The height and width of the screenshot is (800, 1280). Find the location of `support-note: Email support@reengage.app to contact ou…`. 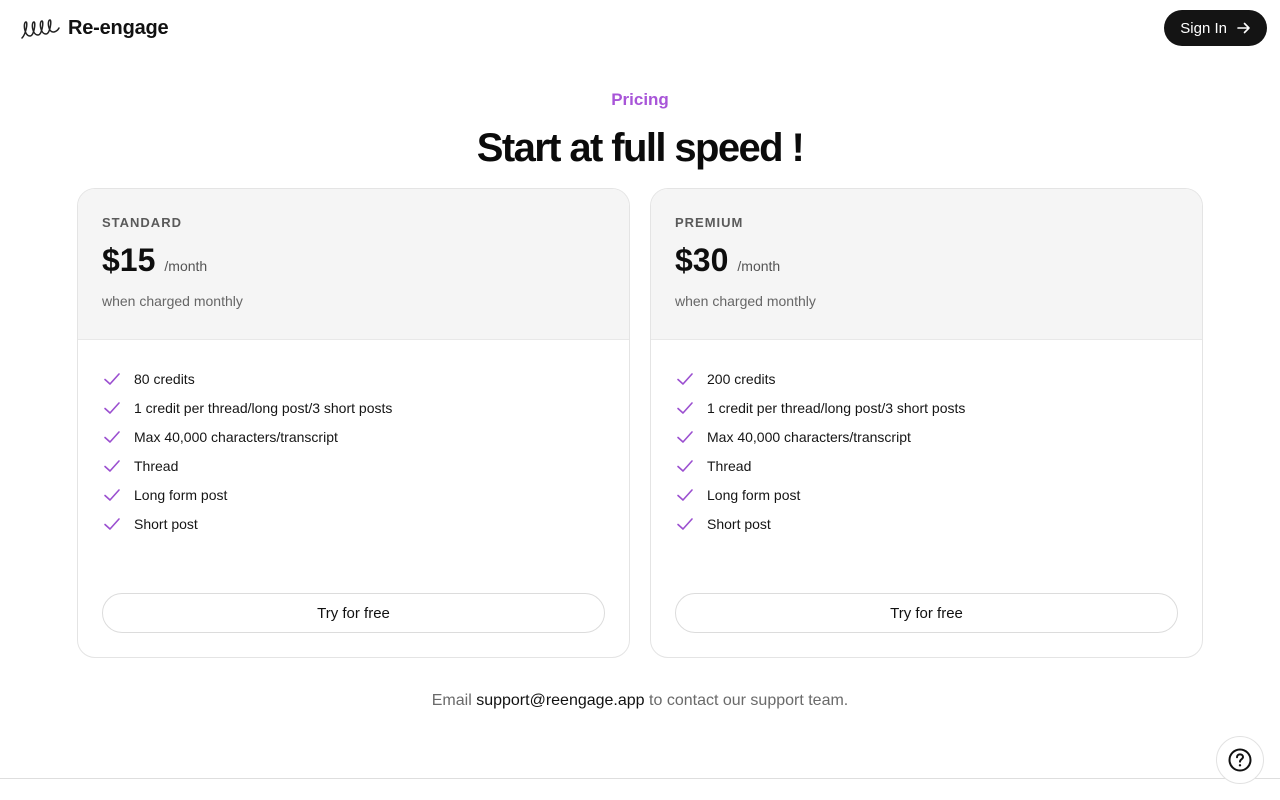

support-note: Email support@reengage.app to contact ou… is located at coordinates (640, 701).